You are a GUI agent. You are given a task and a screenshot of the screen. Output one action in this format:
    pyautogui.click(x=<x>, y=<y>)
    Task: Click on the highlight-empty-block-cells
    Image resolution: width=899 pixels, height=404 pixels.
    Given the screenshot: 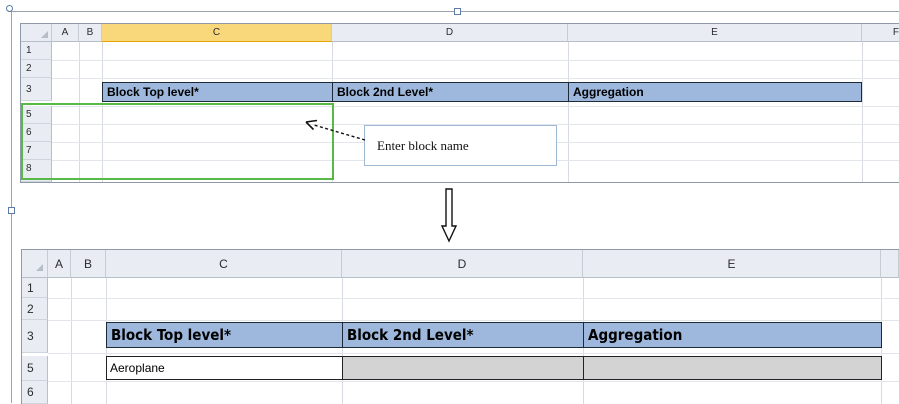 What is the action you would take?
    pyautogui.click(x=177, y=141)
    